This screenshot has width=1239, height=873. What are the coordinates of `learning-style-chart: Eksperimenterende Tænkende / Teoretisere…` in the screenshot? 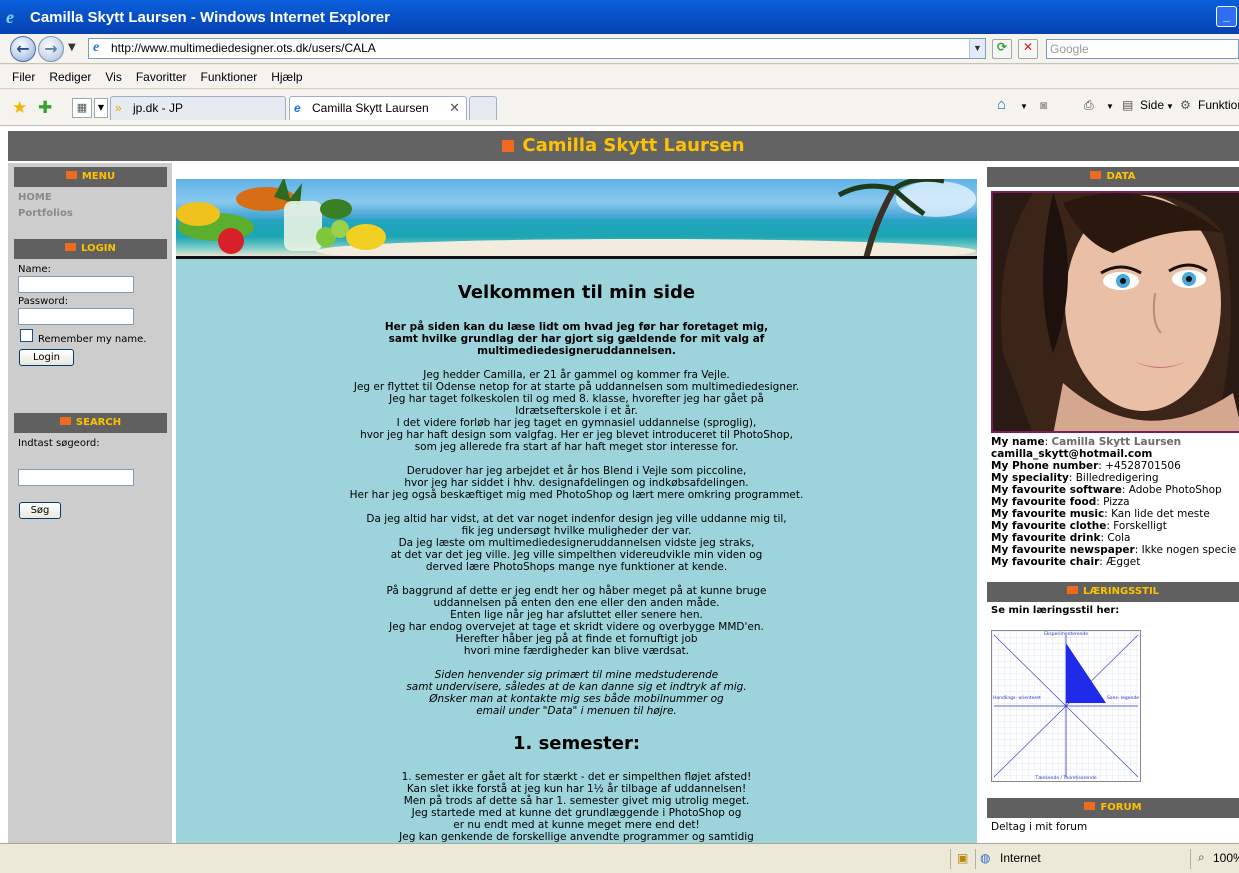 It's located at (1066, 706).